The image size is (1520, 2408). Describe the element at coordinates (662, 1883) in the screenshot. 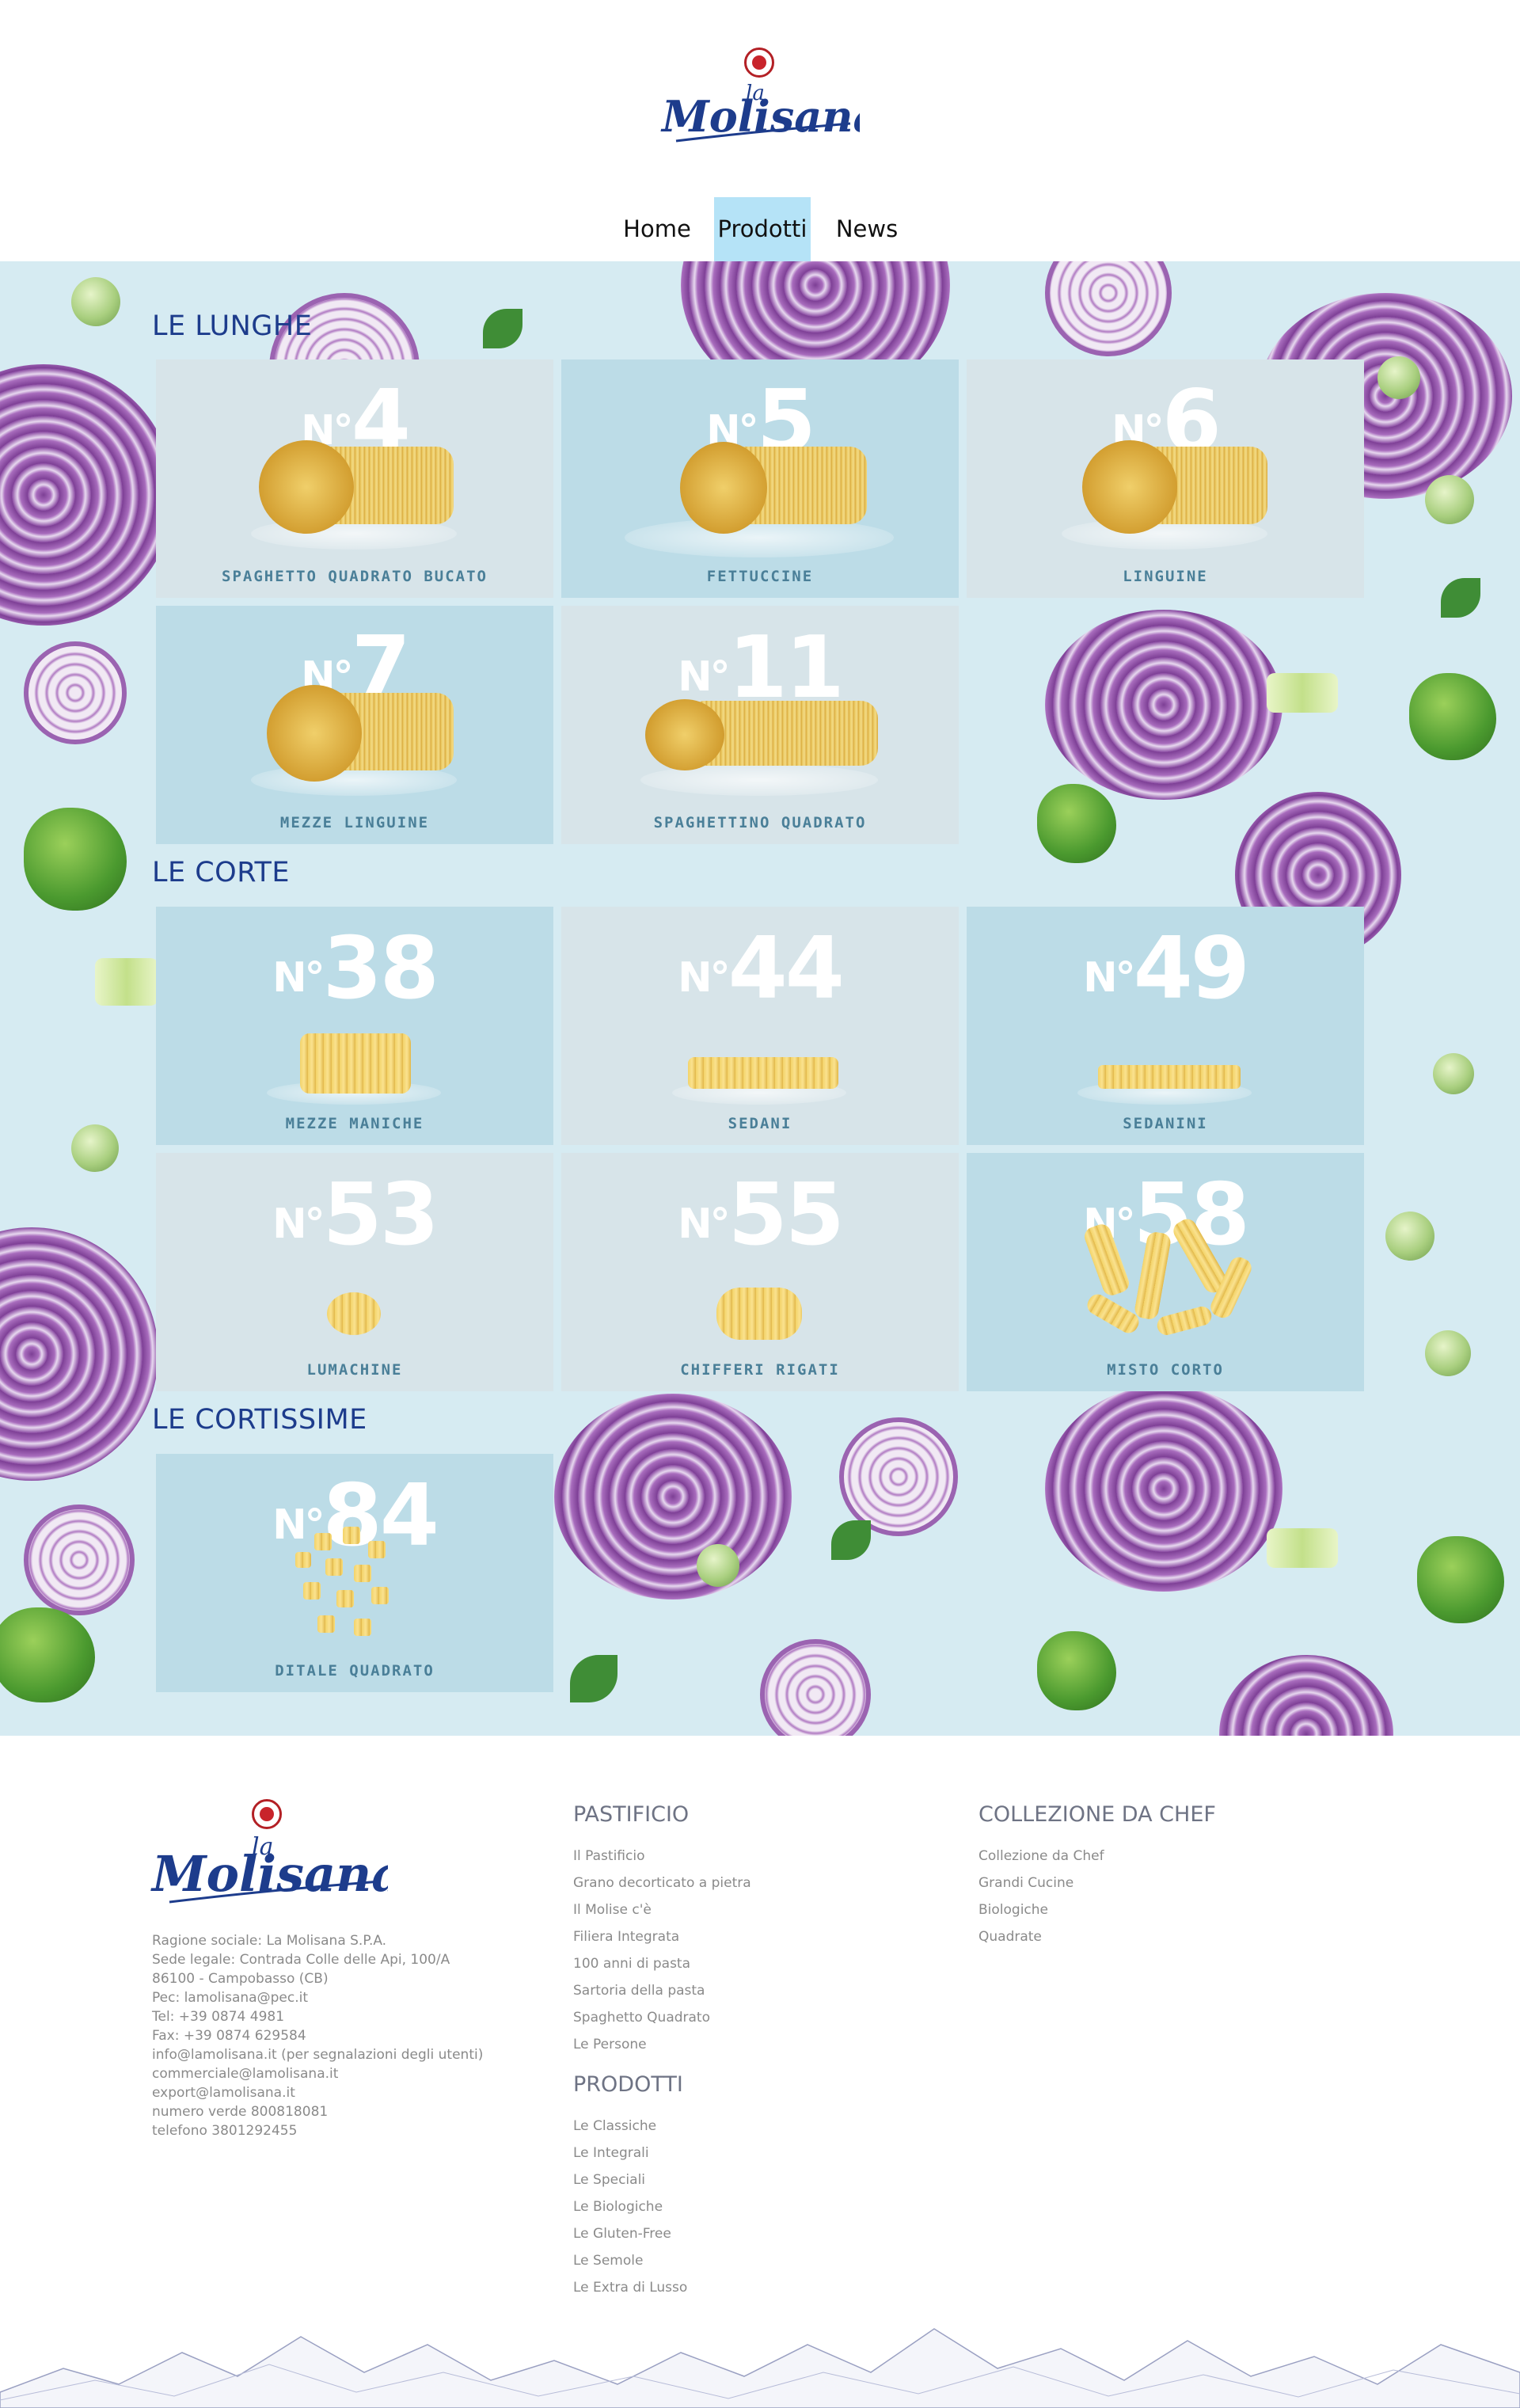

I see `footer-link: Grano decorticato a pietra` at that location.